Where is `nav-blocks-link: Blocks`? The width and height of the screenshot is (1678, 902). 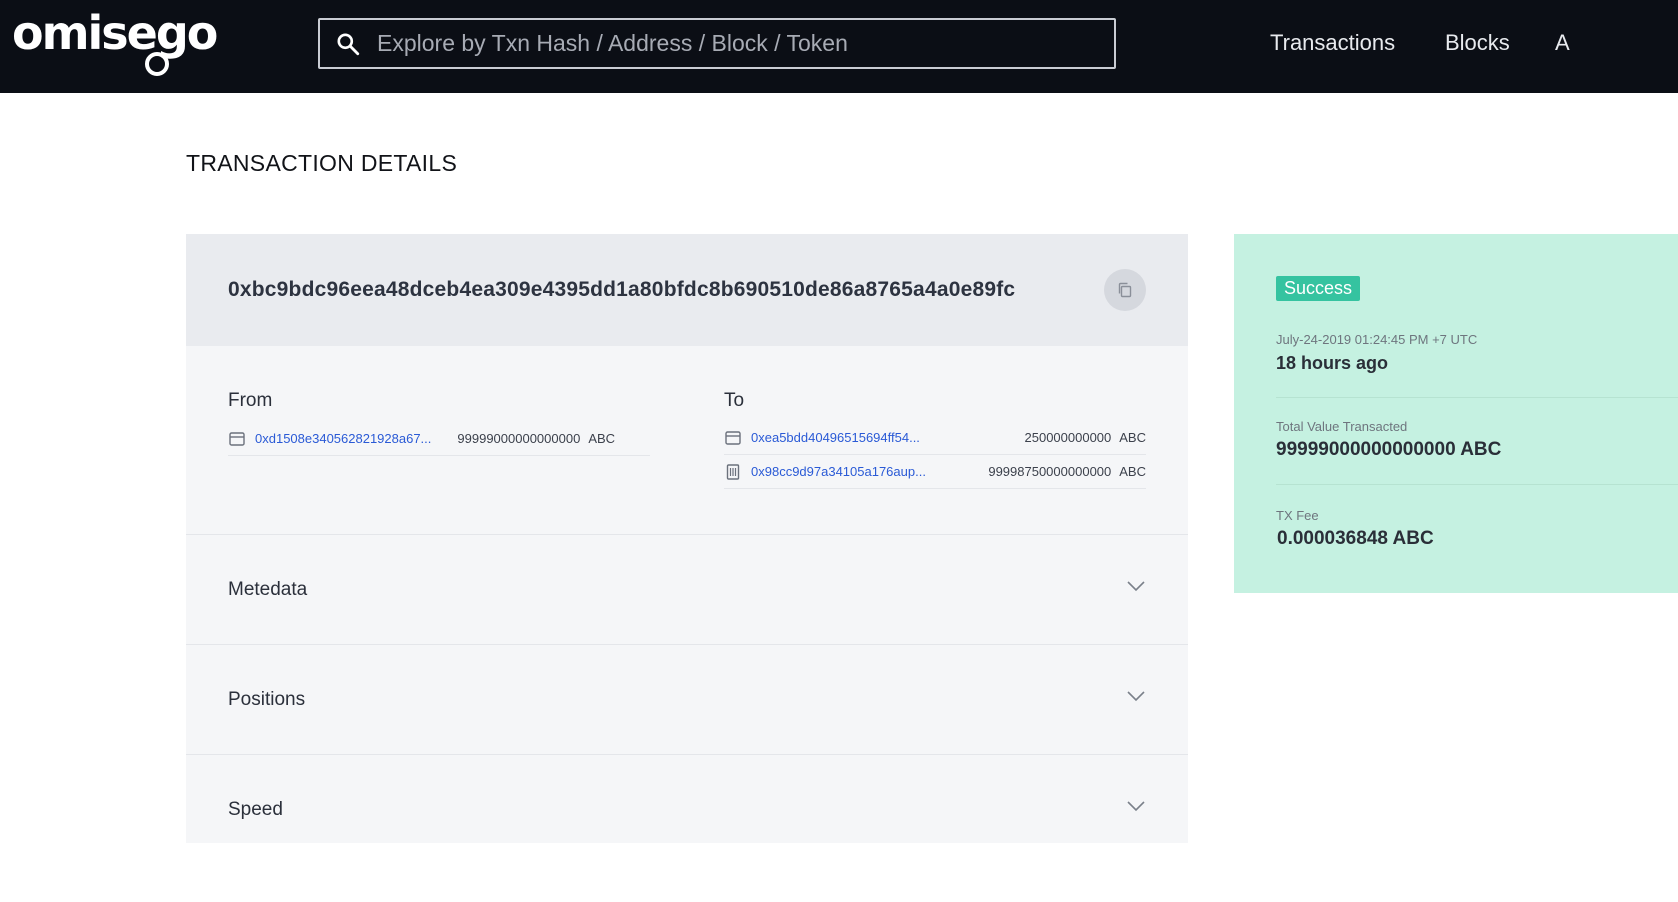 nav-blocks-link: Blocks is located at coordinates (1477, 43).